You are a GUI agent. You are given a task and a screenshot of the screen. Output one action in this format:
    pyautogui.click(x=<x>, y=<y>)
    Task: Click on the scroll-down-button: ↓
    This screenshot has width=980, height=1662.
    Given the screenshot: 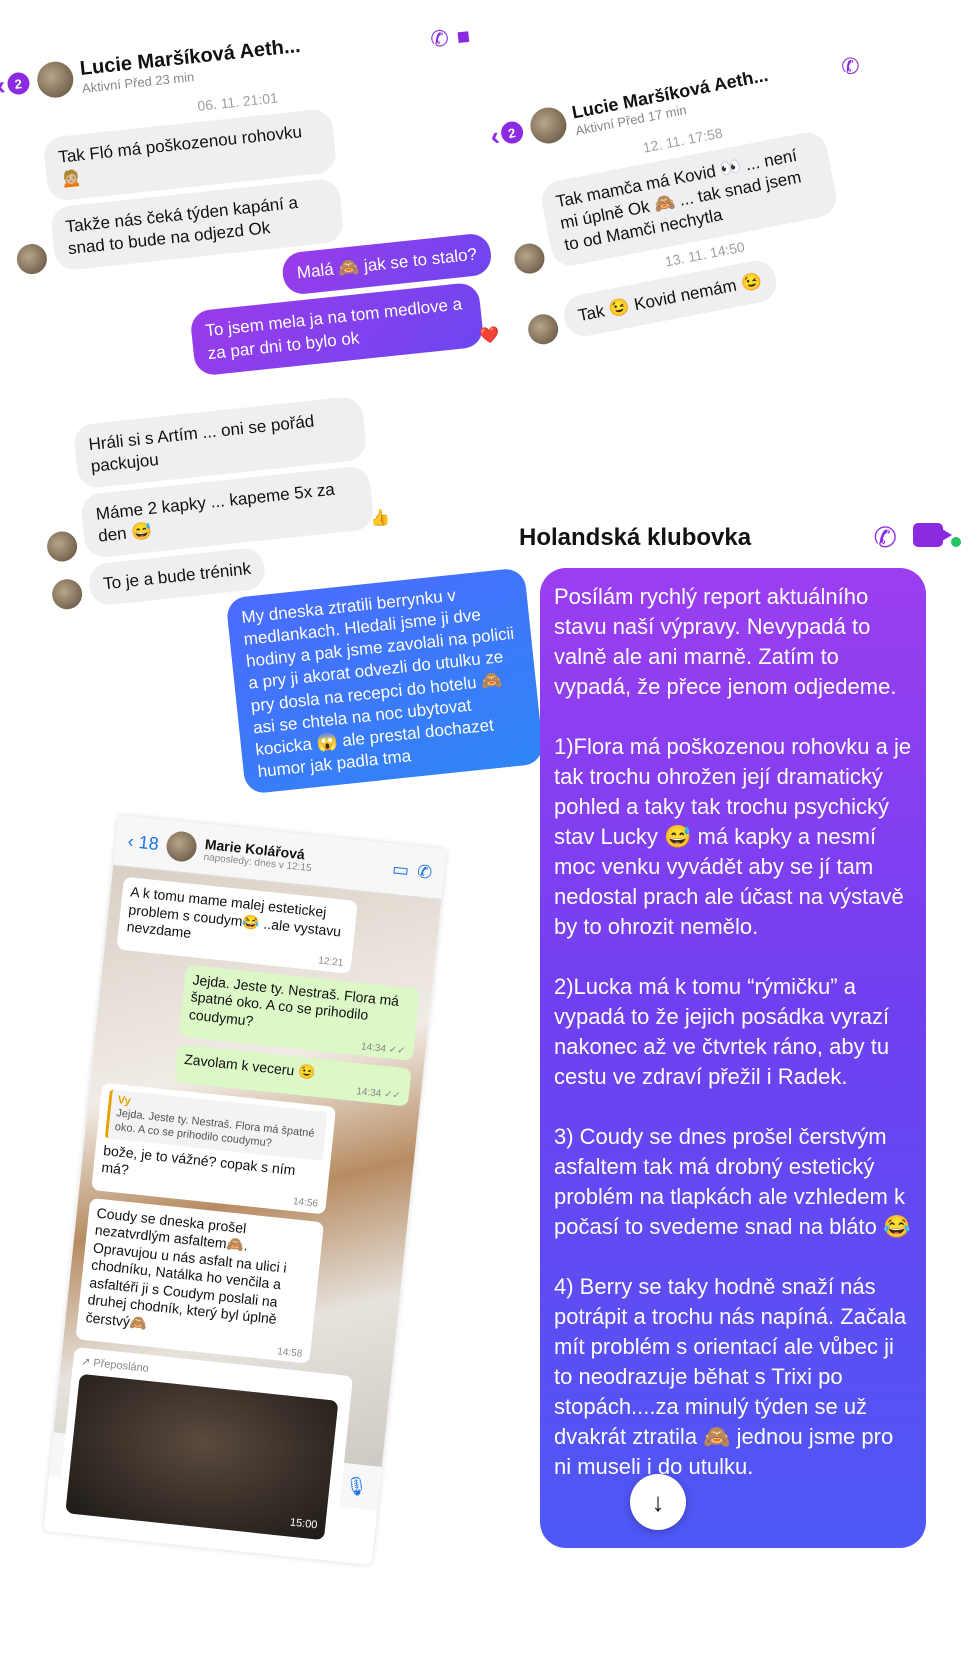 What is the action you would take?
    pyautogui.click(x=658, y=1502)
    